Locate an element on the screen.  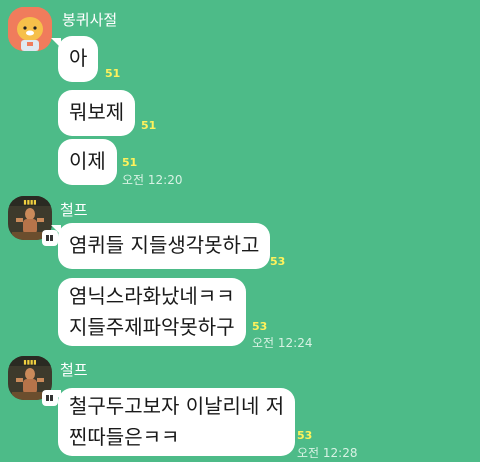
message-bubble: 뭐보제 is located at coordinates (97, 113).